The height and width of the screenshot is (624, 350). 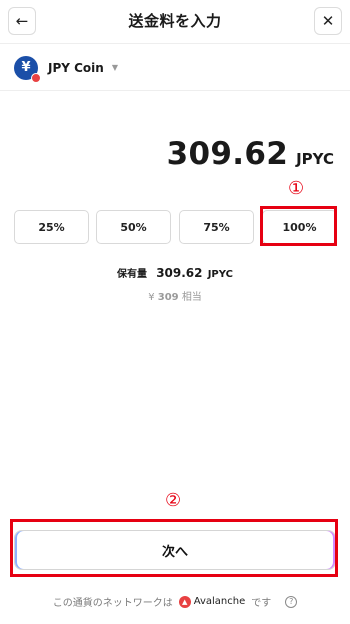 What do you see at coordinates (184, 601) in the screenshot?
I see `avalanche-icon: ▲` at bounding box center [184, 601].